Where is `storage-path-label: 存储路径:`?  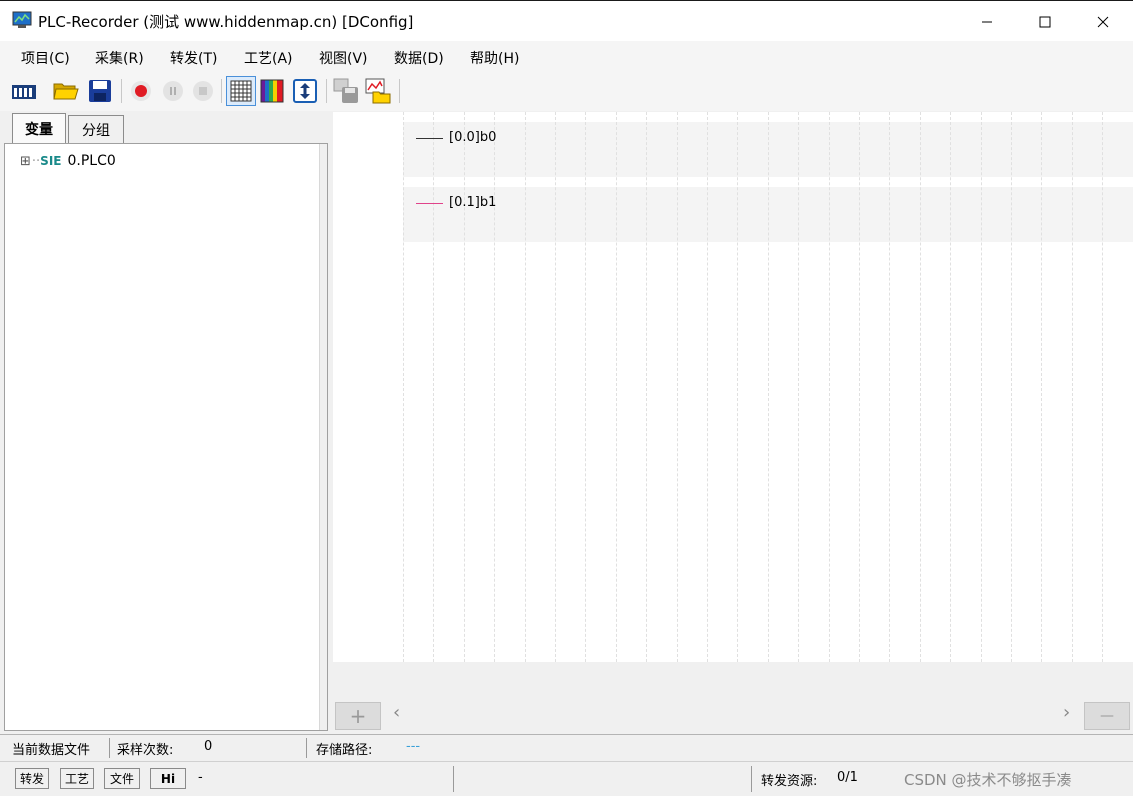 storage-path-label: 存储路径: is located at coordinates (344, 750).